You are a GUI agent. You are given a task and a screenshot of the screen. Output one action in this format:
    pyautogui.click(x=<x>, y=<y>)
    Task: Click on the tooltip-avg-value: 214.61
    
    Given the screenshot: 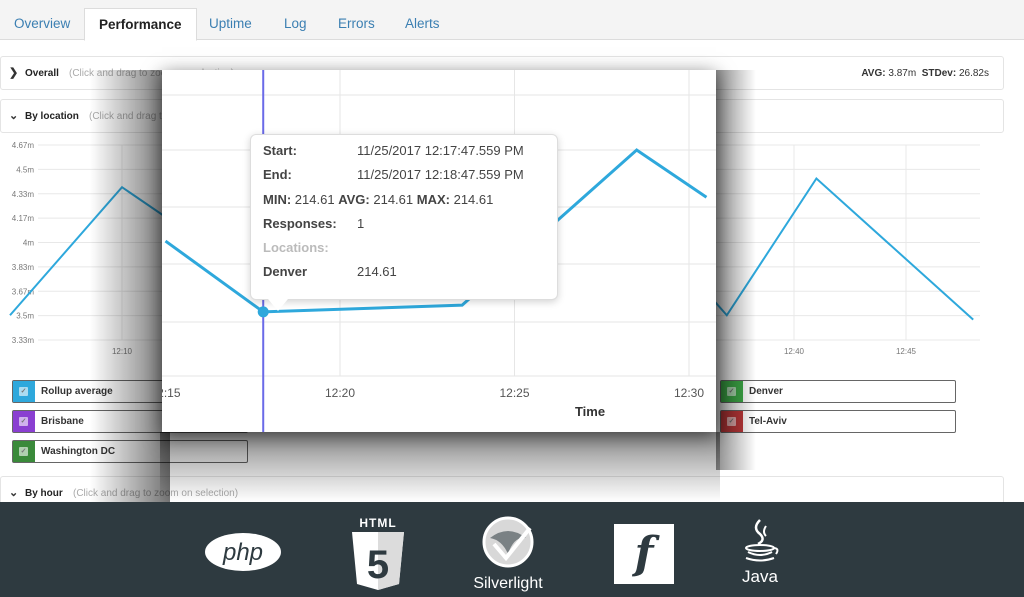 What is the action you would take?
    pyautogui.click(x=393, y=199)
    